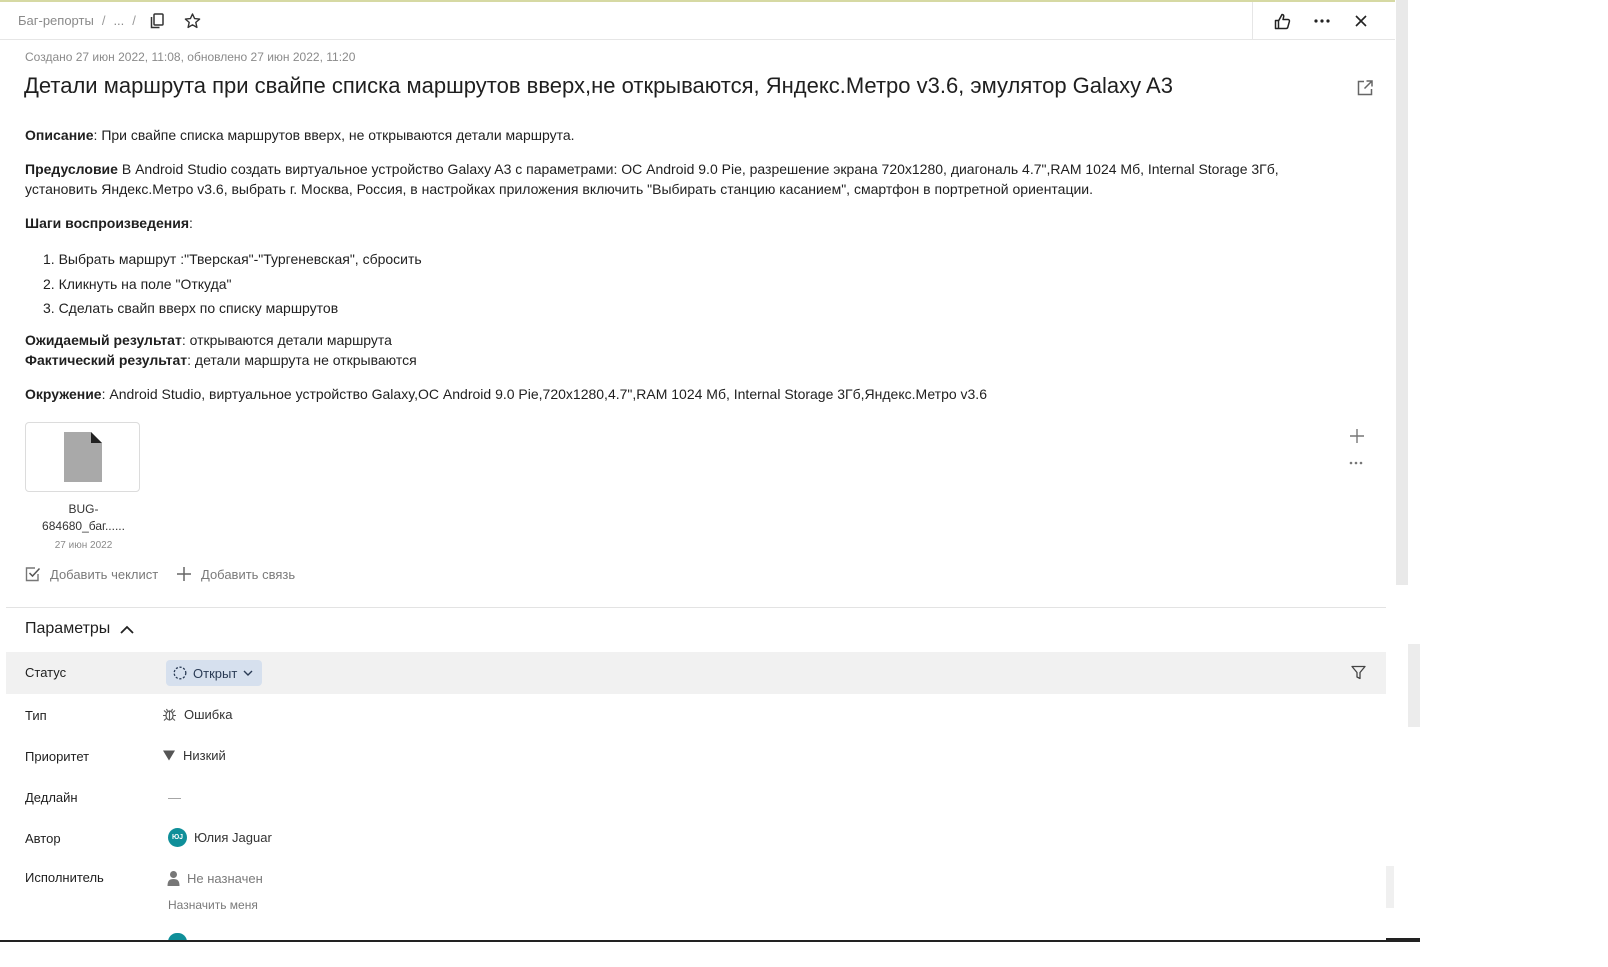 This screenshot has height=967, width=1608. What do you see at coordinates (107, 223) in the screenshot?
I see `steps-label: Шаги воспроизведения` at bounding box center [107, 223].